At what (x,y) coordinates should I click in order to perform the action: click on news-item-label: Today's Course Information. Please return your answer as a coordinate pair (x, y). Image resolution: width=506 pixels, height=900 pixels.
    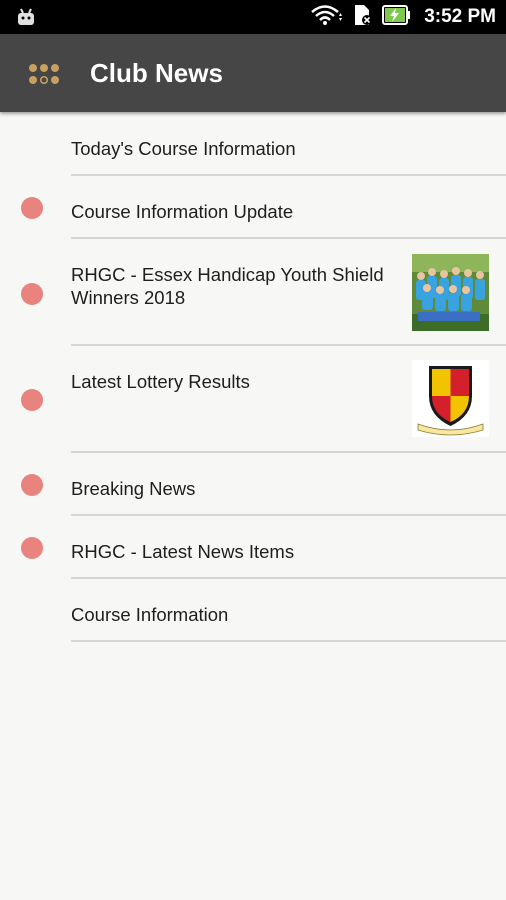
    Looking at the image, I should click on (183, 148).